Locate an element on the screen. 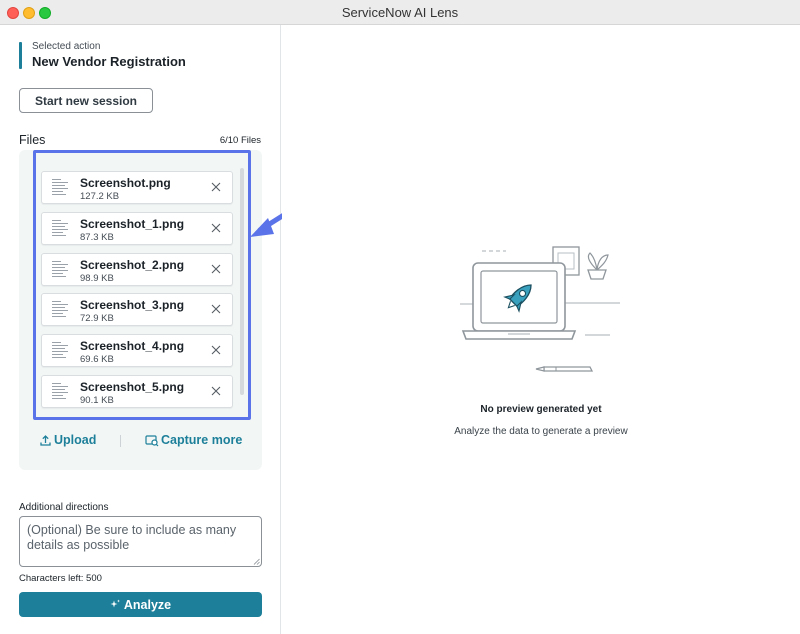 The width and height of the screenshot is (800, 634). files-count: 6/10 Files is located at coordinates (240, 140).